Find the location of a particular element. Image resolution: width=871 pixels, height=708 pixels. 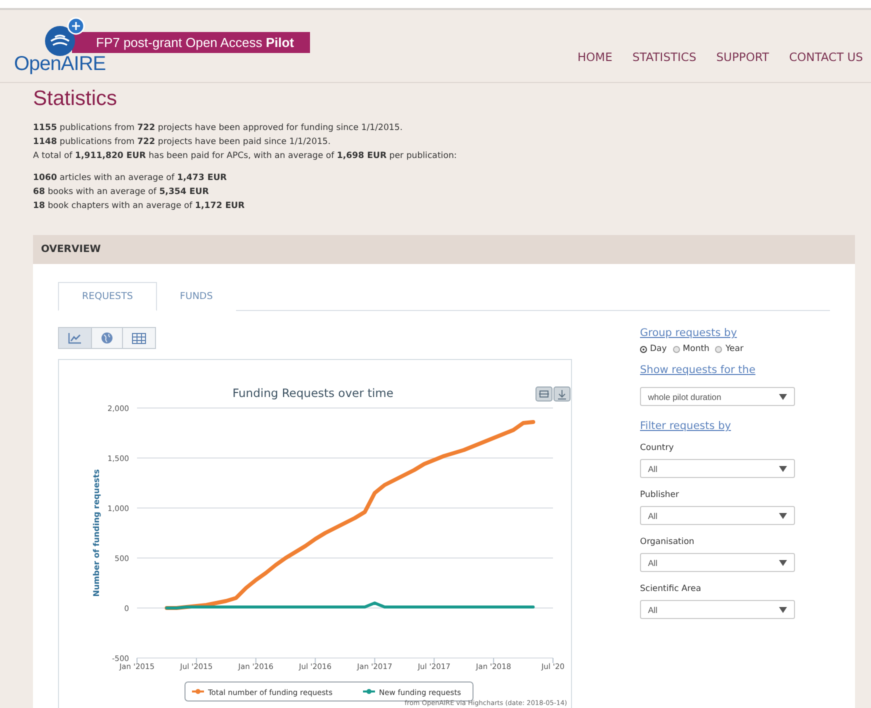

period-select: whole pilot duration is located at coordinates (717, 396).